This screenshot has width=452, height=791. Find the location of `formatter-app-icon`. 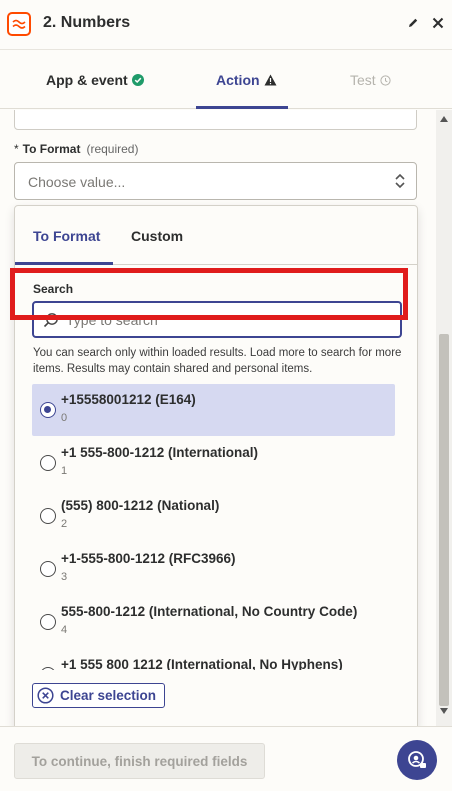

formatter-app-icon is located at coordinates (19, 24).